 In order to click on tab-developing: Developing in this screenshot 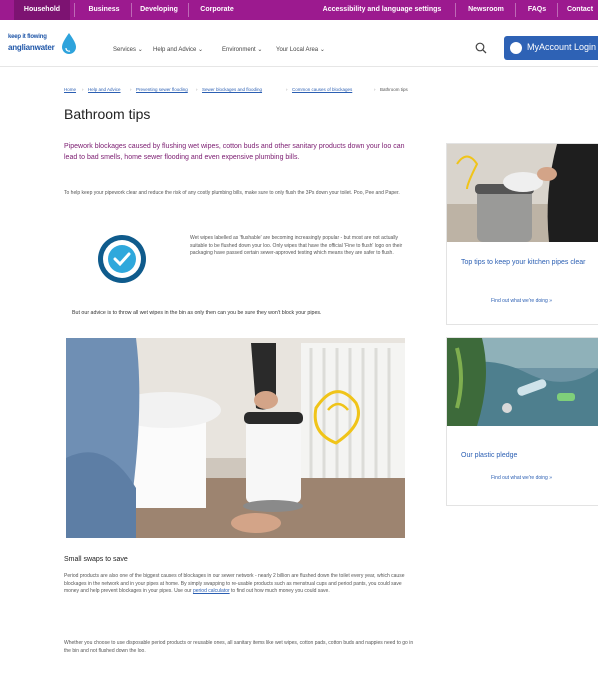, I will do `click(159, 10)`.